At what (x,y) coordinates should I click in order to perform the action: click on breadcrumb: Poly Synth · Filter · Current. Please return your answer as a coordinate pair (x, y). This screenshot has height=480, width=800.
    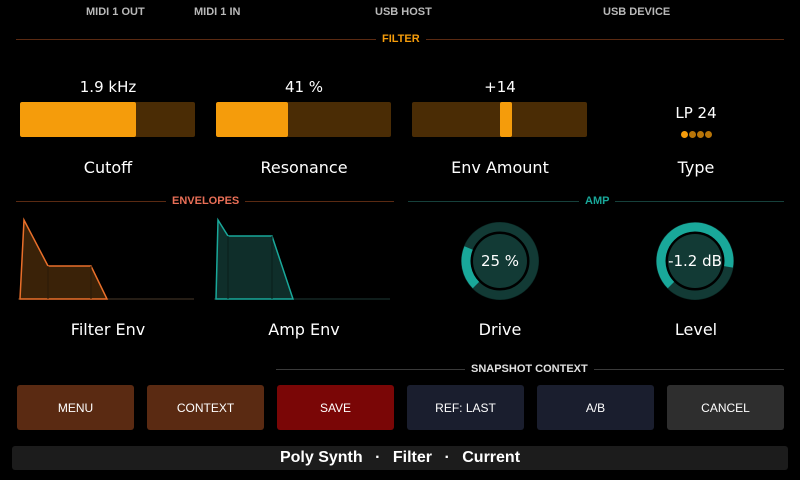
    Looking at the image, I should click on (400, 458).